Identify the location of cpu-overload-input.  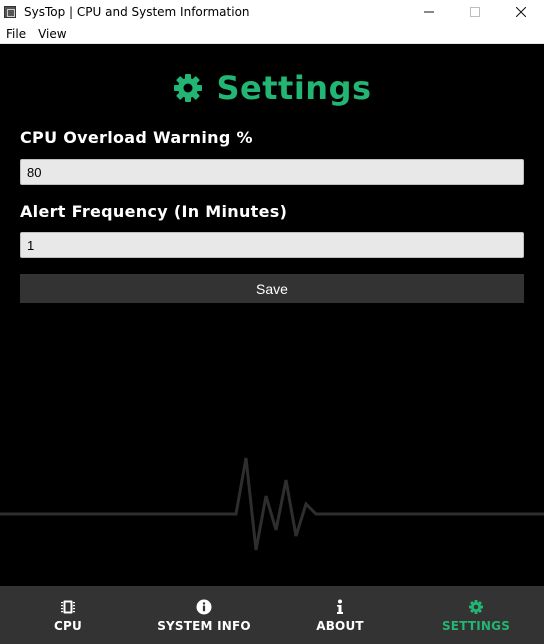
(272, 172).